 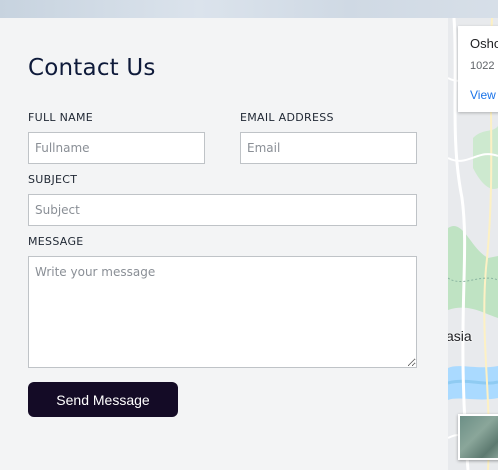 What do you see at coordinates (222, 210) in the screenshot?
I see `subject-input` at bounding box center [222, 210].